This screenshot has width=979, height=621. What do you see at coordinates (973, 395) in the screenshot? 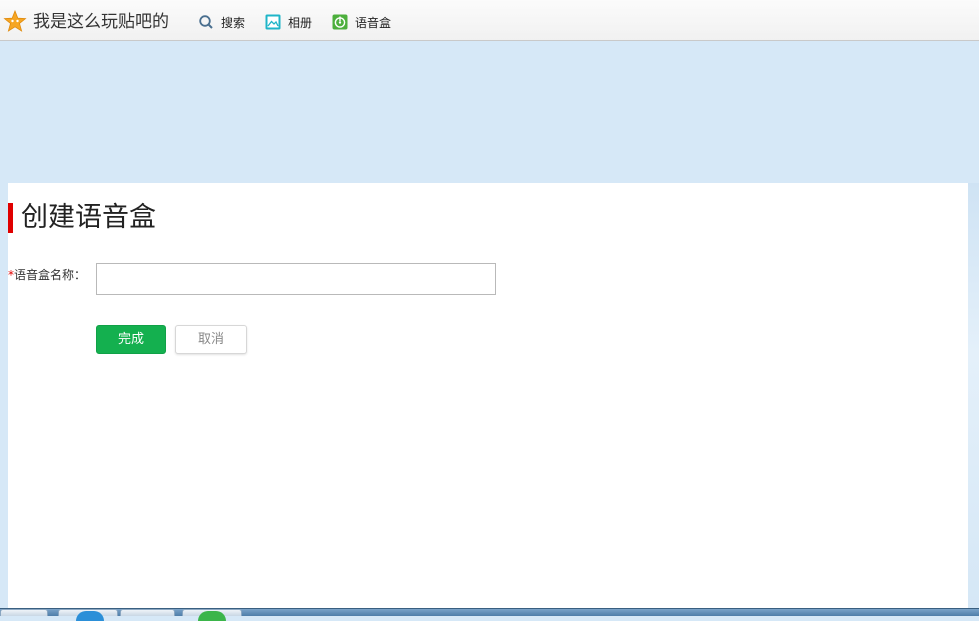
I see `page-background-edge` at bounding box center [973, 395].